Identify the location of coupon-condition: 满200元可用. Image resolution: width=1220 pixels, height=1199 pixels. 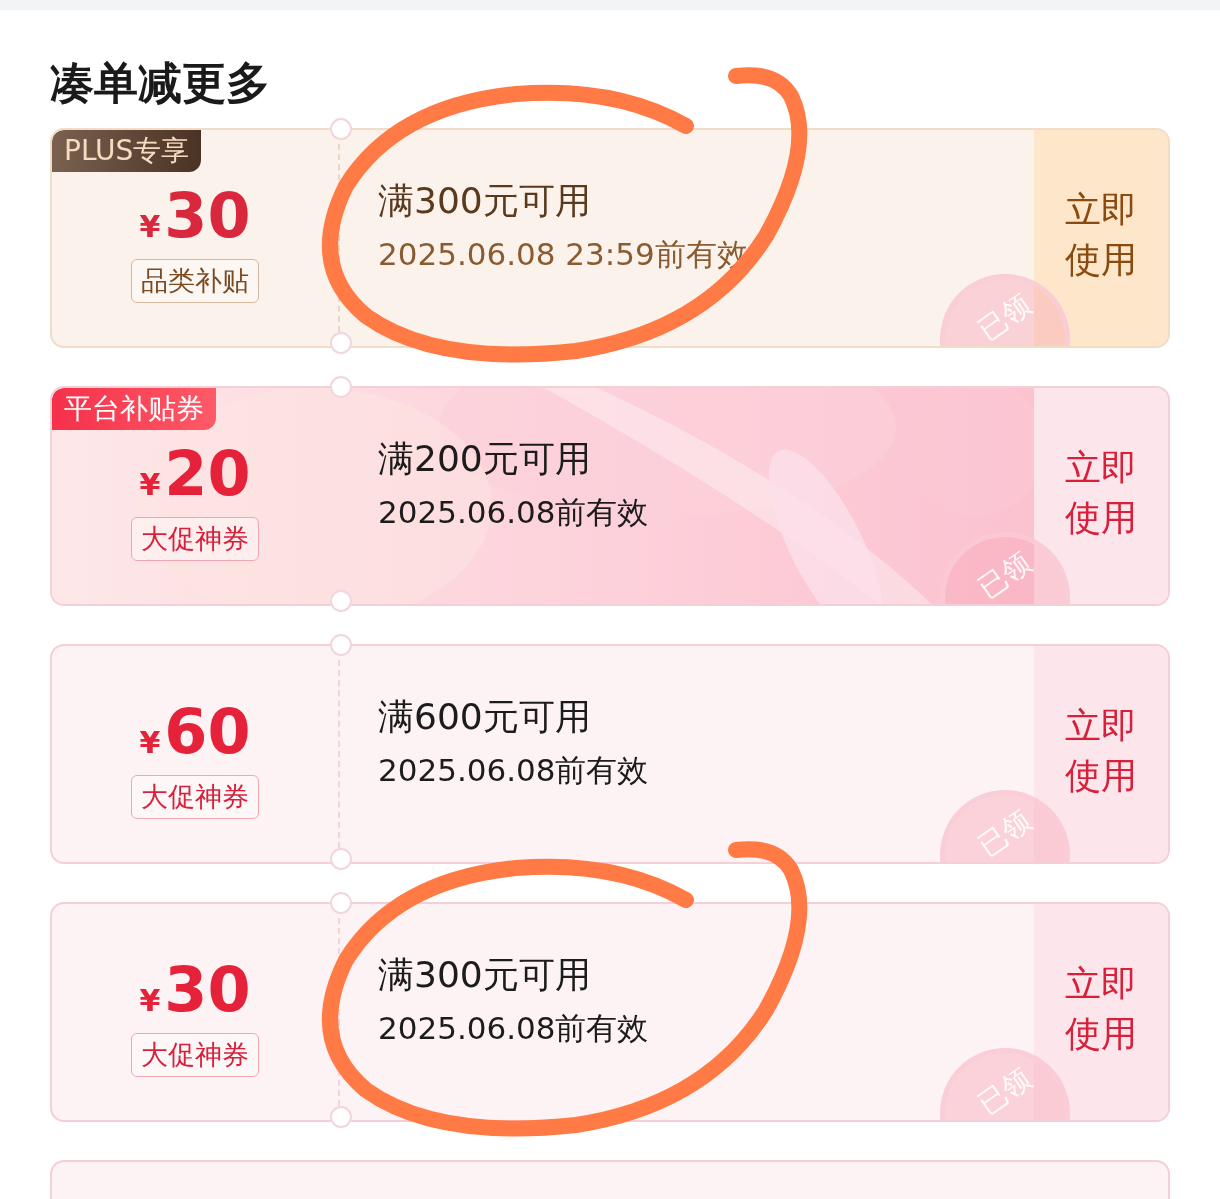
(485, 458).